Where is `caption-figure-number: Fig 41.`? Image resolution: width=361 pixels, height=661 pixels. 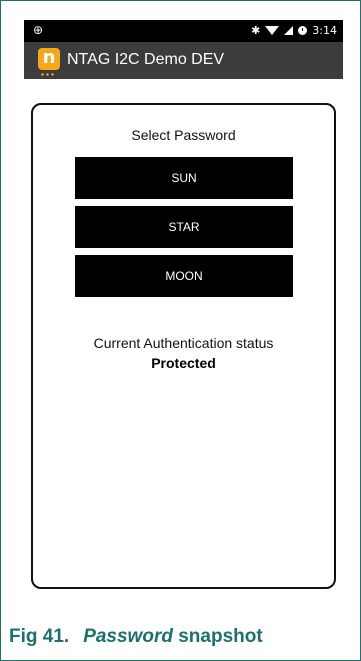 caption-figure-number: Fig 41. is located at coordinates (39, 636).